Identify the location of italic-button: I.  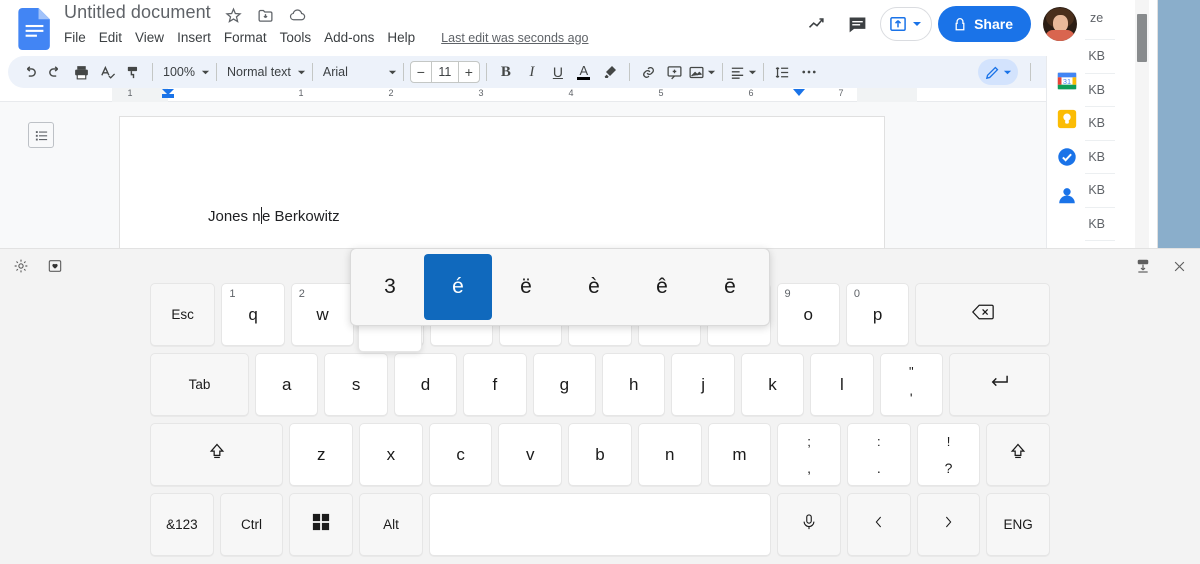
(532, 72).